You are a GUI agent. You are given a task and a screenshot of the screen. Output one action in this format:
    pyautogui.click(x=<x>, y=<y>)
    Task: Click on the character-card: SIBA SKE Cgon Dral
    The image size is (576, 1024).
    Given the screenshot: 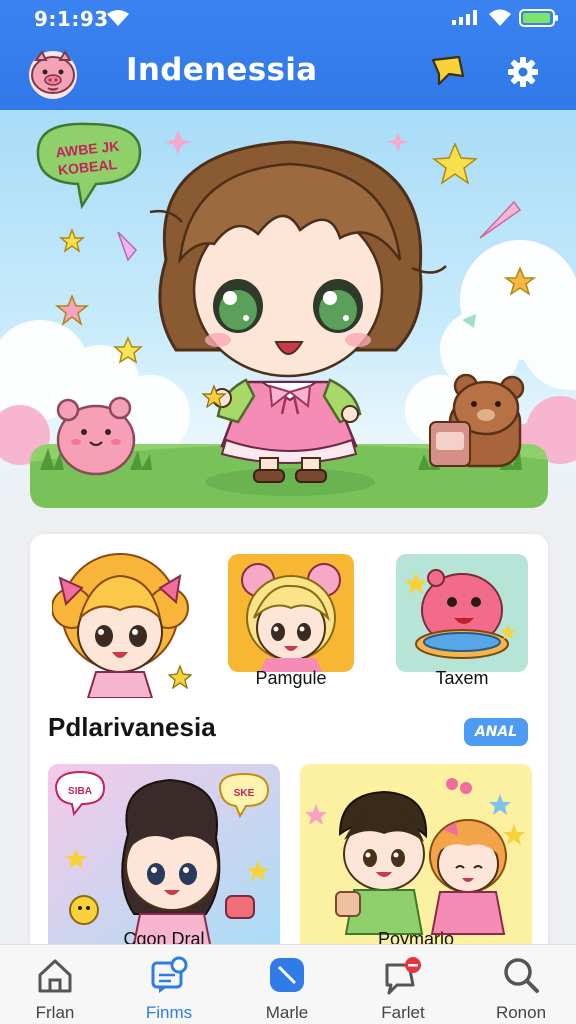 What is the action you would take?
    pyautogui.click(x=164, y=859)
    